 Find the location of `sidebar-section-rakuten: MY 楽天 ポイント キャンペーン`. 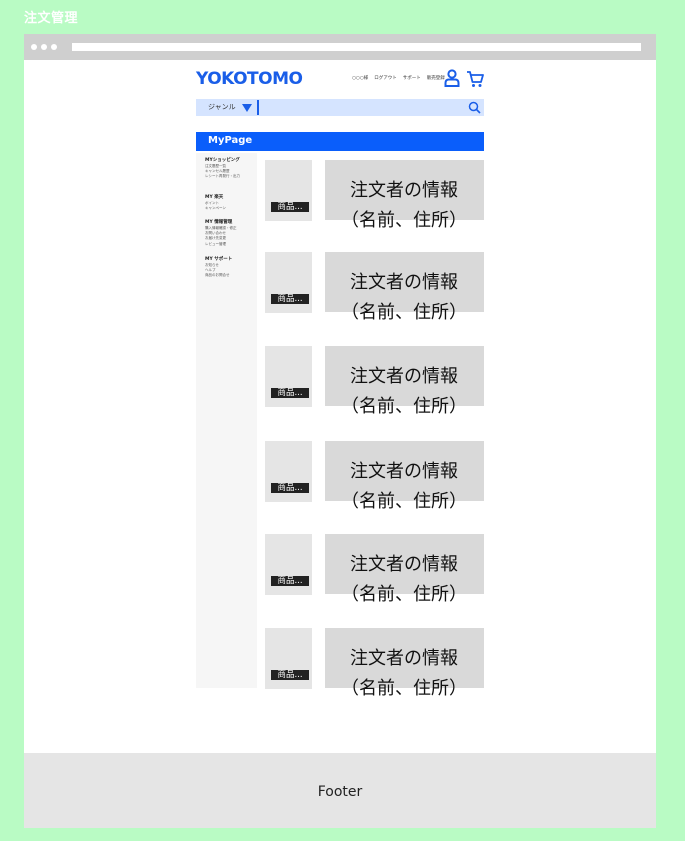

sidebar-section-rakuten: MY 楽天 ポイント キャンペーン is located at coordinates (215, 202).